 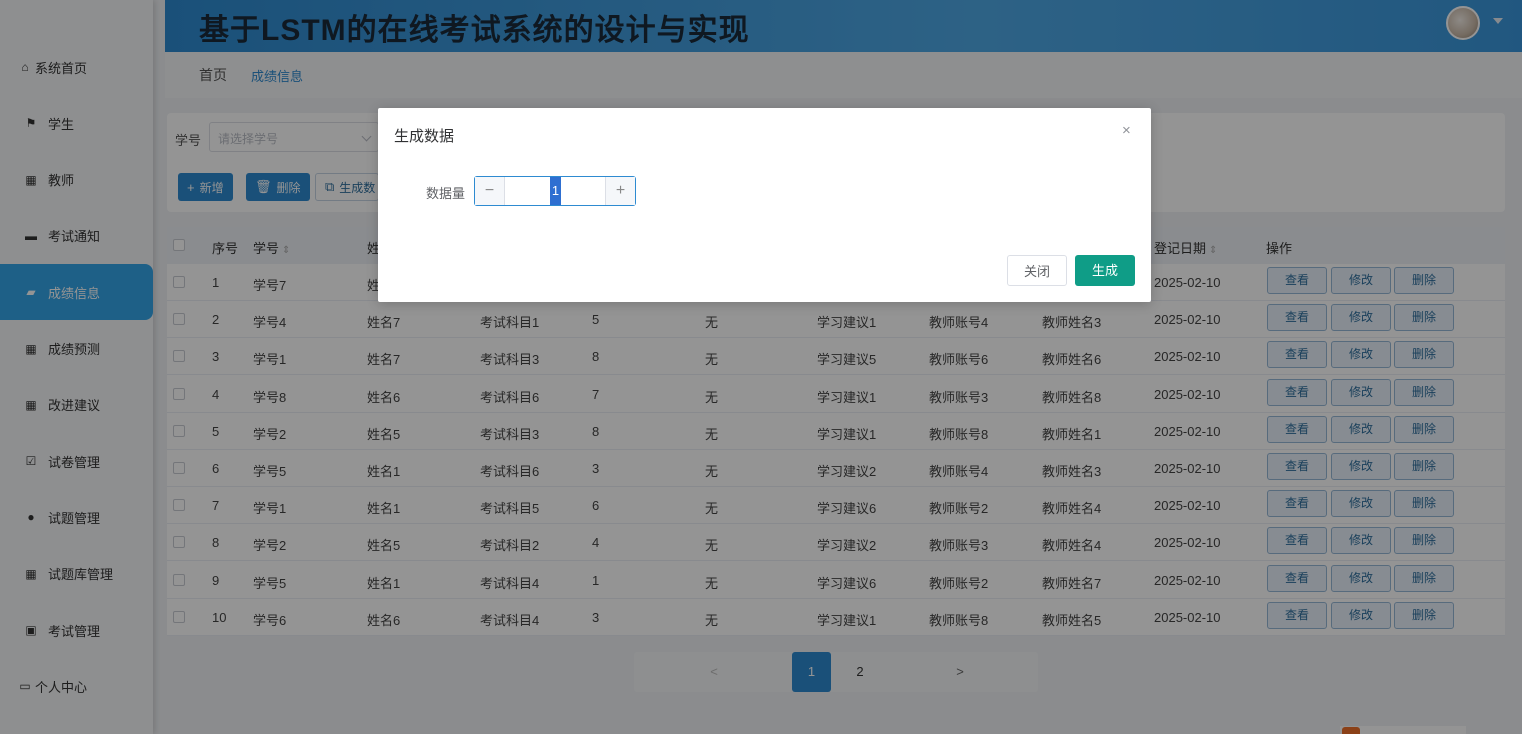 I want to click on dialog-title: 生成数据, so click(x=424, y=136).